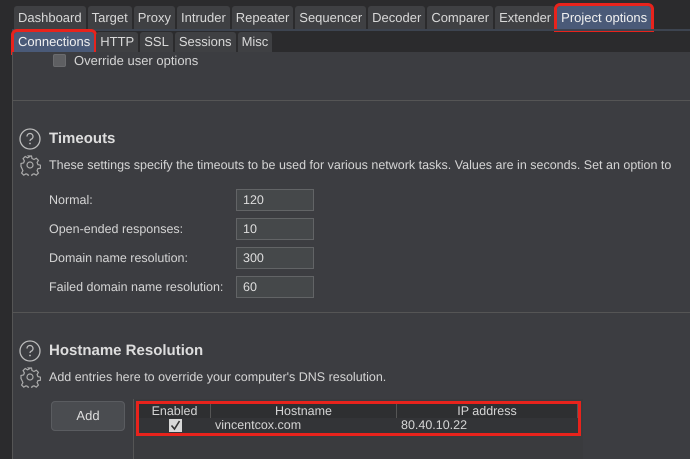 The image size is (690, 459). I want to click on section-description: Add entries here to override your computer's DNS resolution., so click(217, 377).